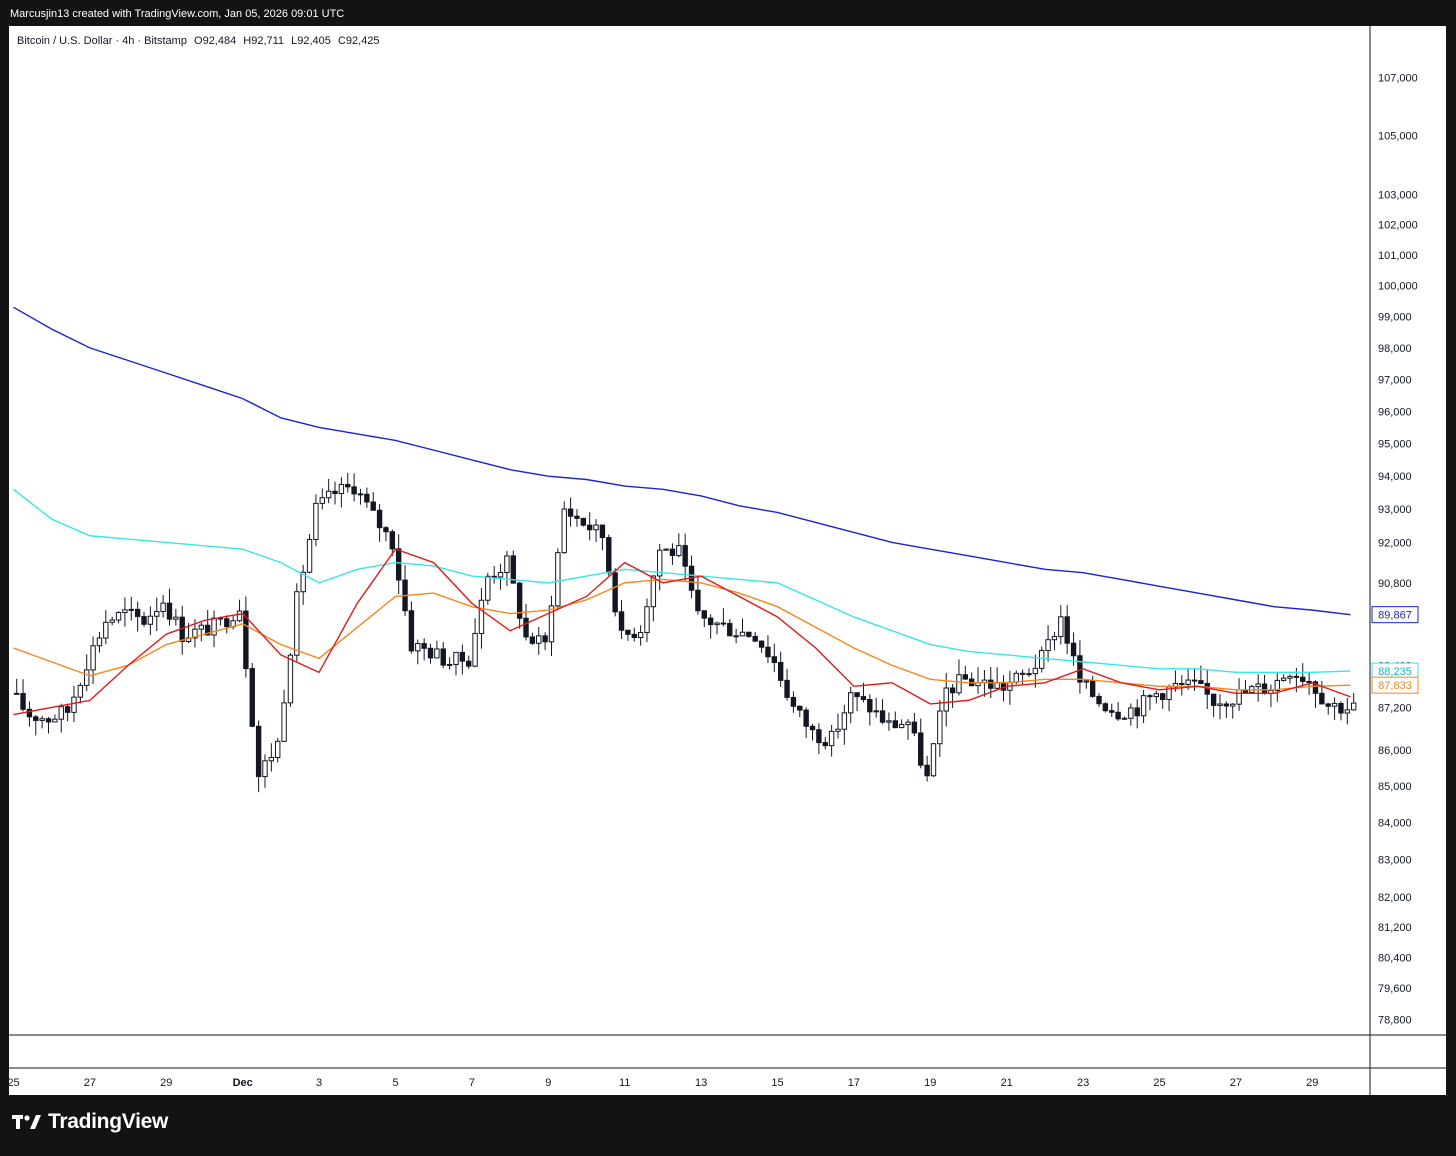  I want to click on y-tick-label: 100,000, so click(1398, 287).